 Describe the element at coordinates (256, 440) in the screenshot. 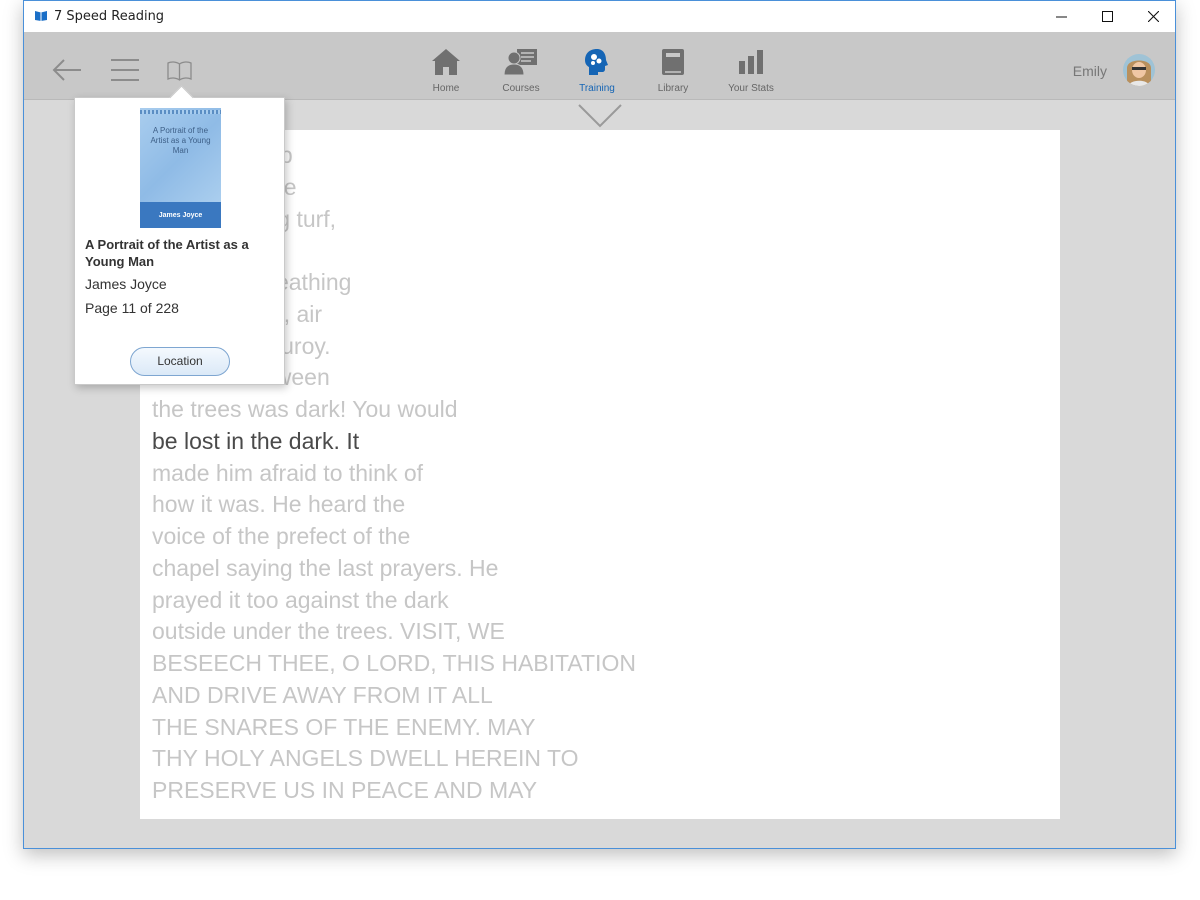

I see `current-reading-line: be lost in the dark. It` at that location.